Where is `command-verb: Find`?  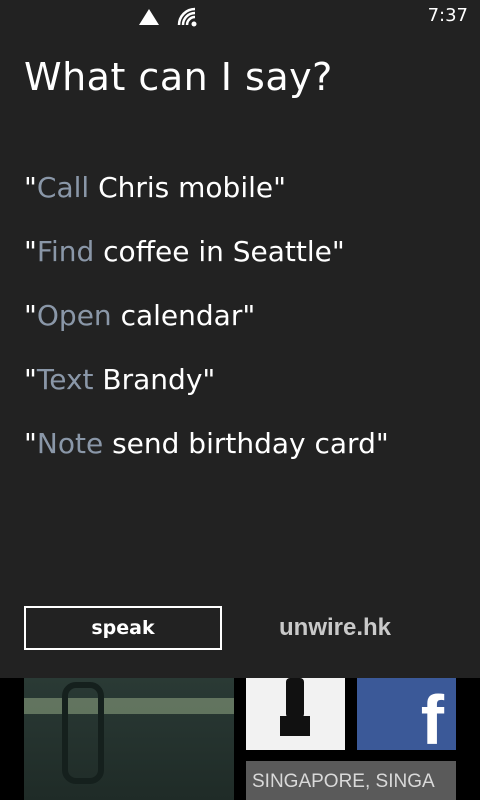
command-verb: Find is located at coordinates (65, 251).